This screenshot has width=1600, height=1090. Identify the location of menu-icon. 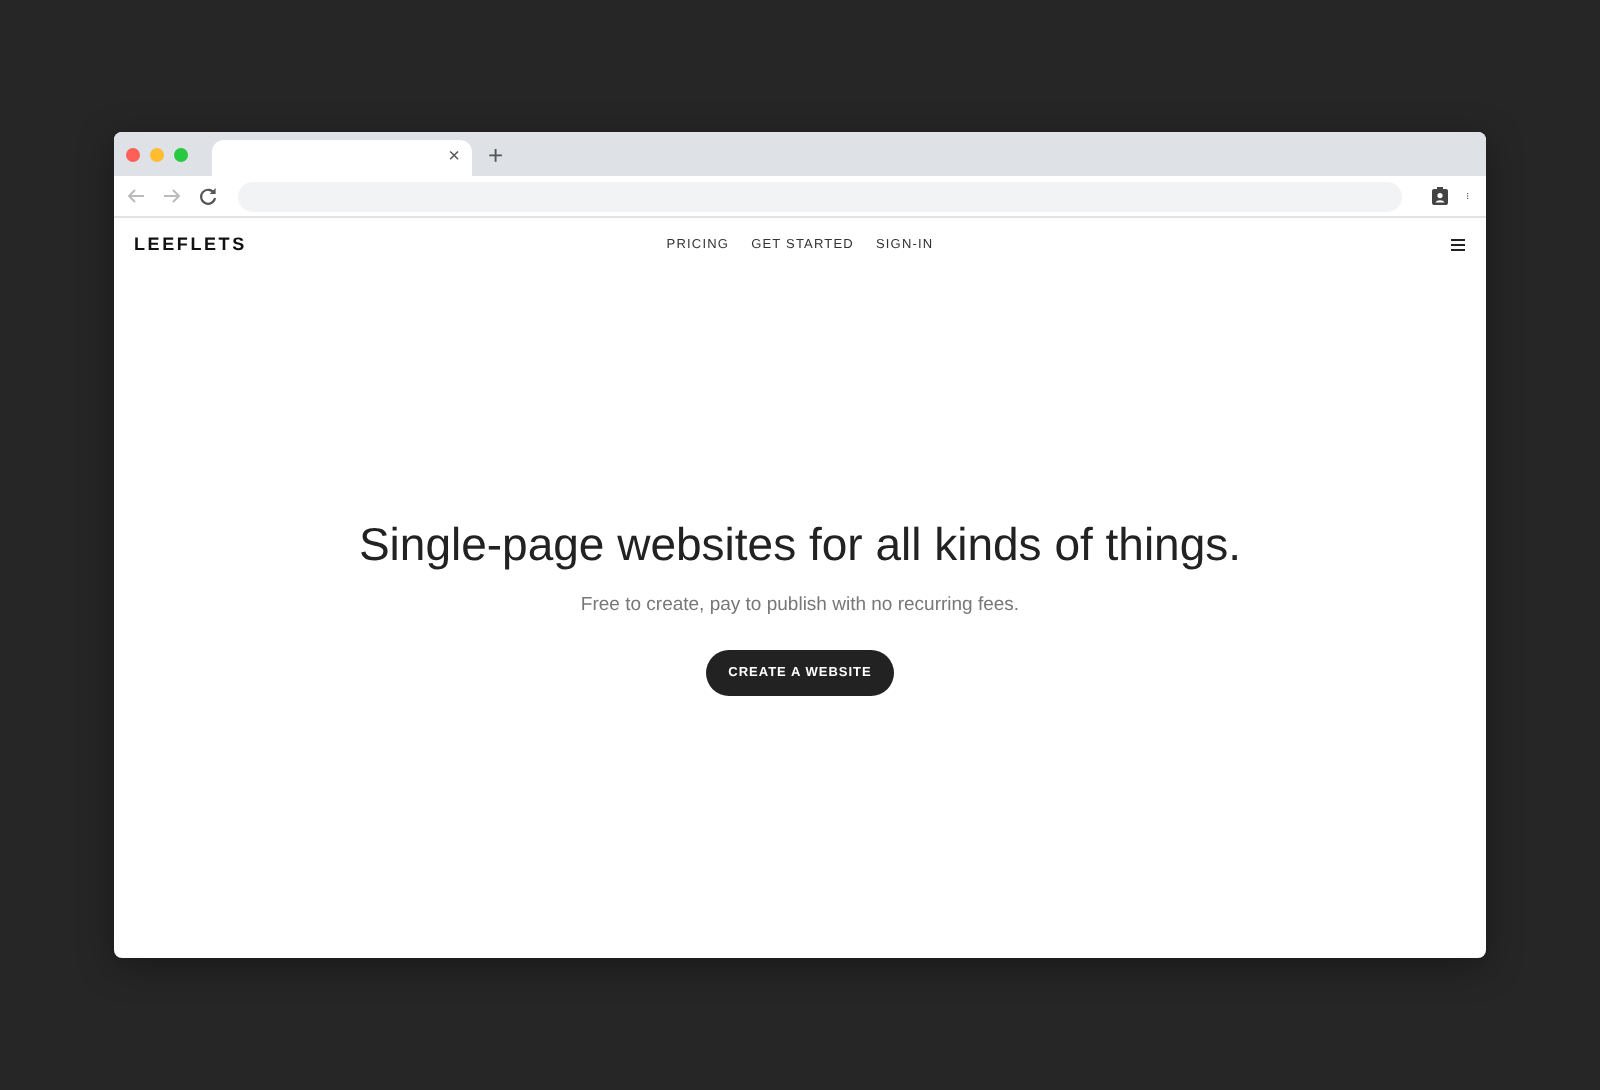
(1458, 244).